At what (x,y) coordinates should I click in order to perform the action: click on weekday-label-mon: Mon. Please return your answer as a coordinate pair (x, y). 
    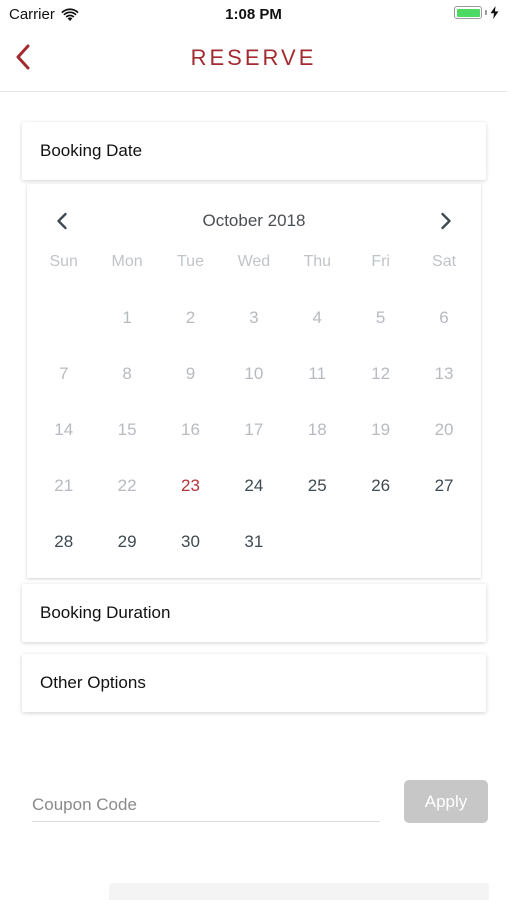
    Looking at the image, I should click on (127, 261).